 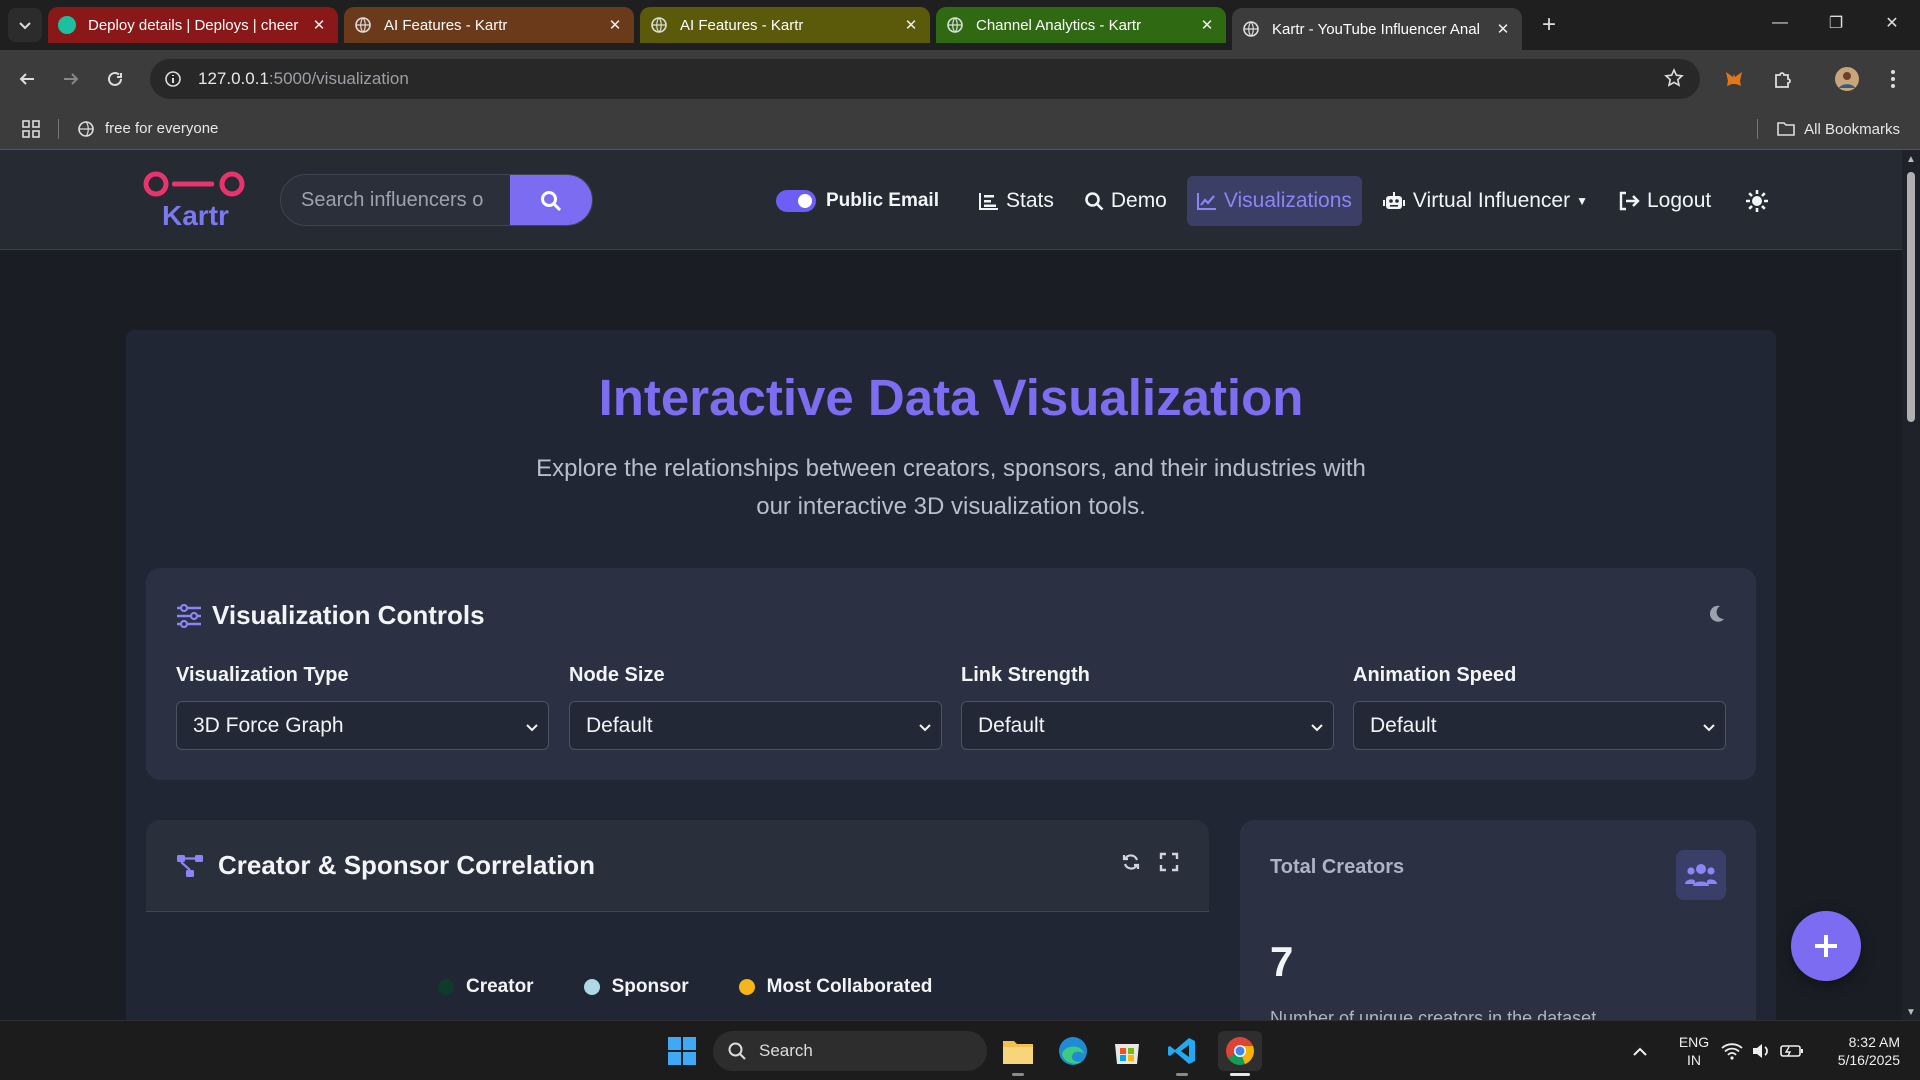 What do you see at coordinates (925, 79) in the screenshot?
I see `url-bar: 127.0.0.1:5000/visualization` at bounding box center [925, 79].